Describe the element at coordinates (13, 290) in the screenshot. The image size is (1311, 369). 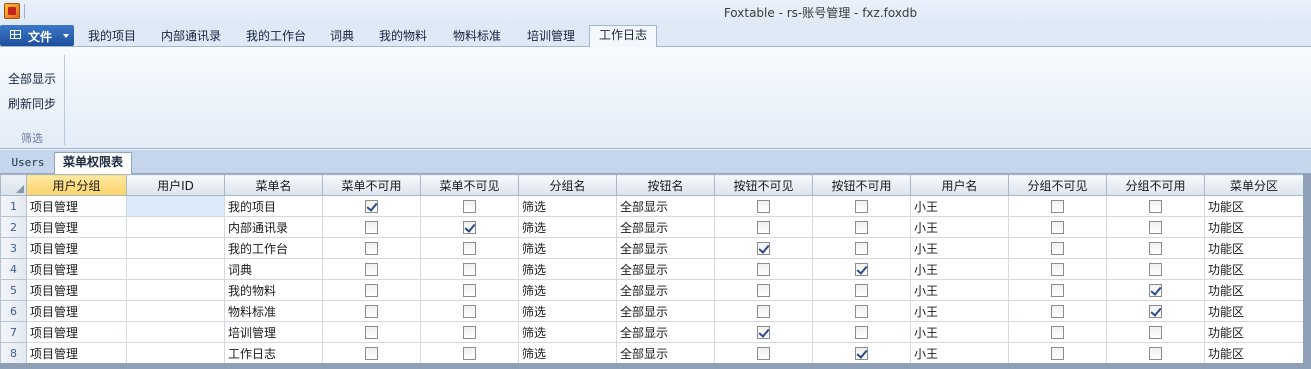
I see `row-number: 5` at that location.